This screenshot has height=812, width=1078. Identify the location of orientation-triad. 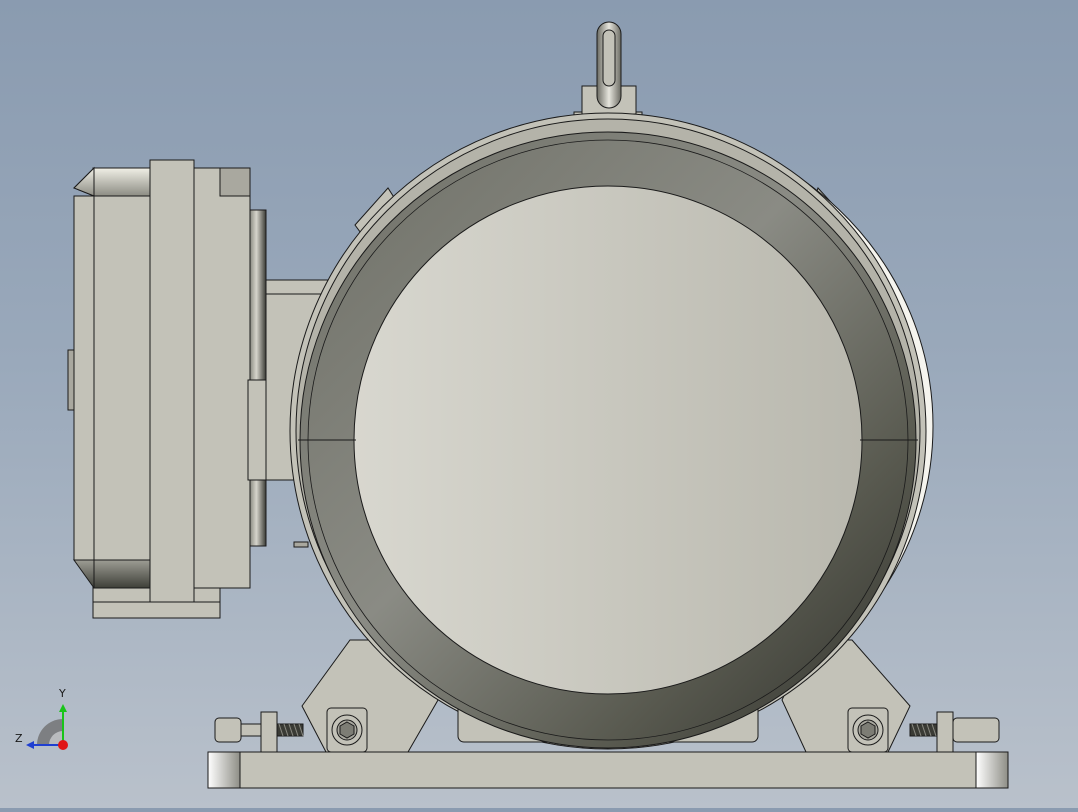
(47, 727).